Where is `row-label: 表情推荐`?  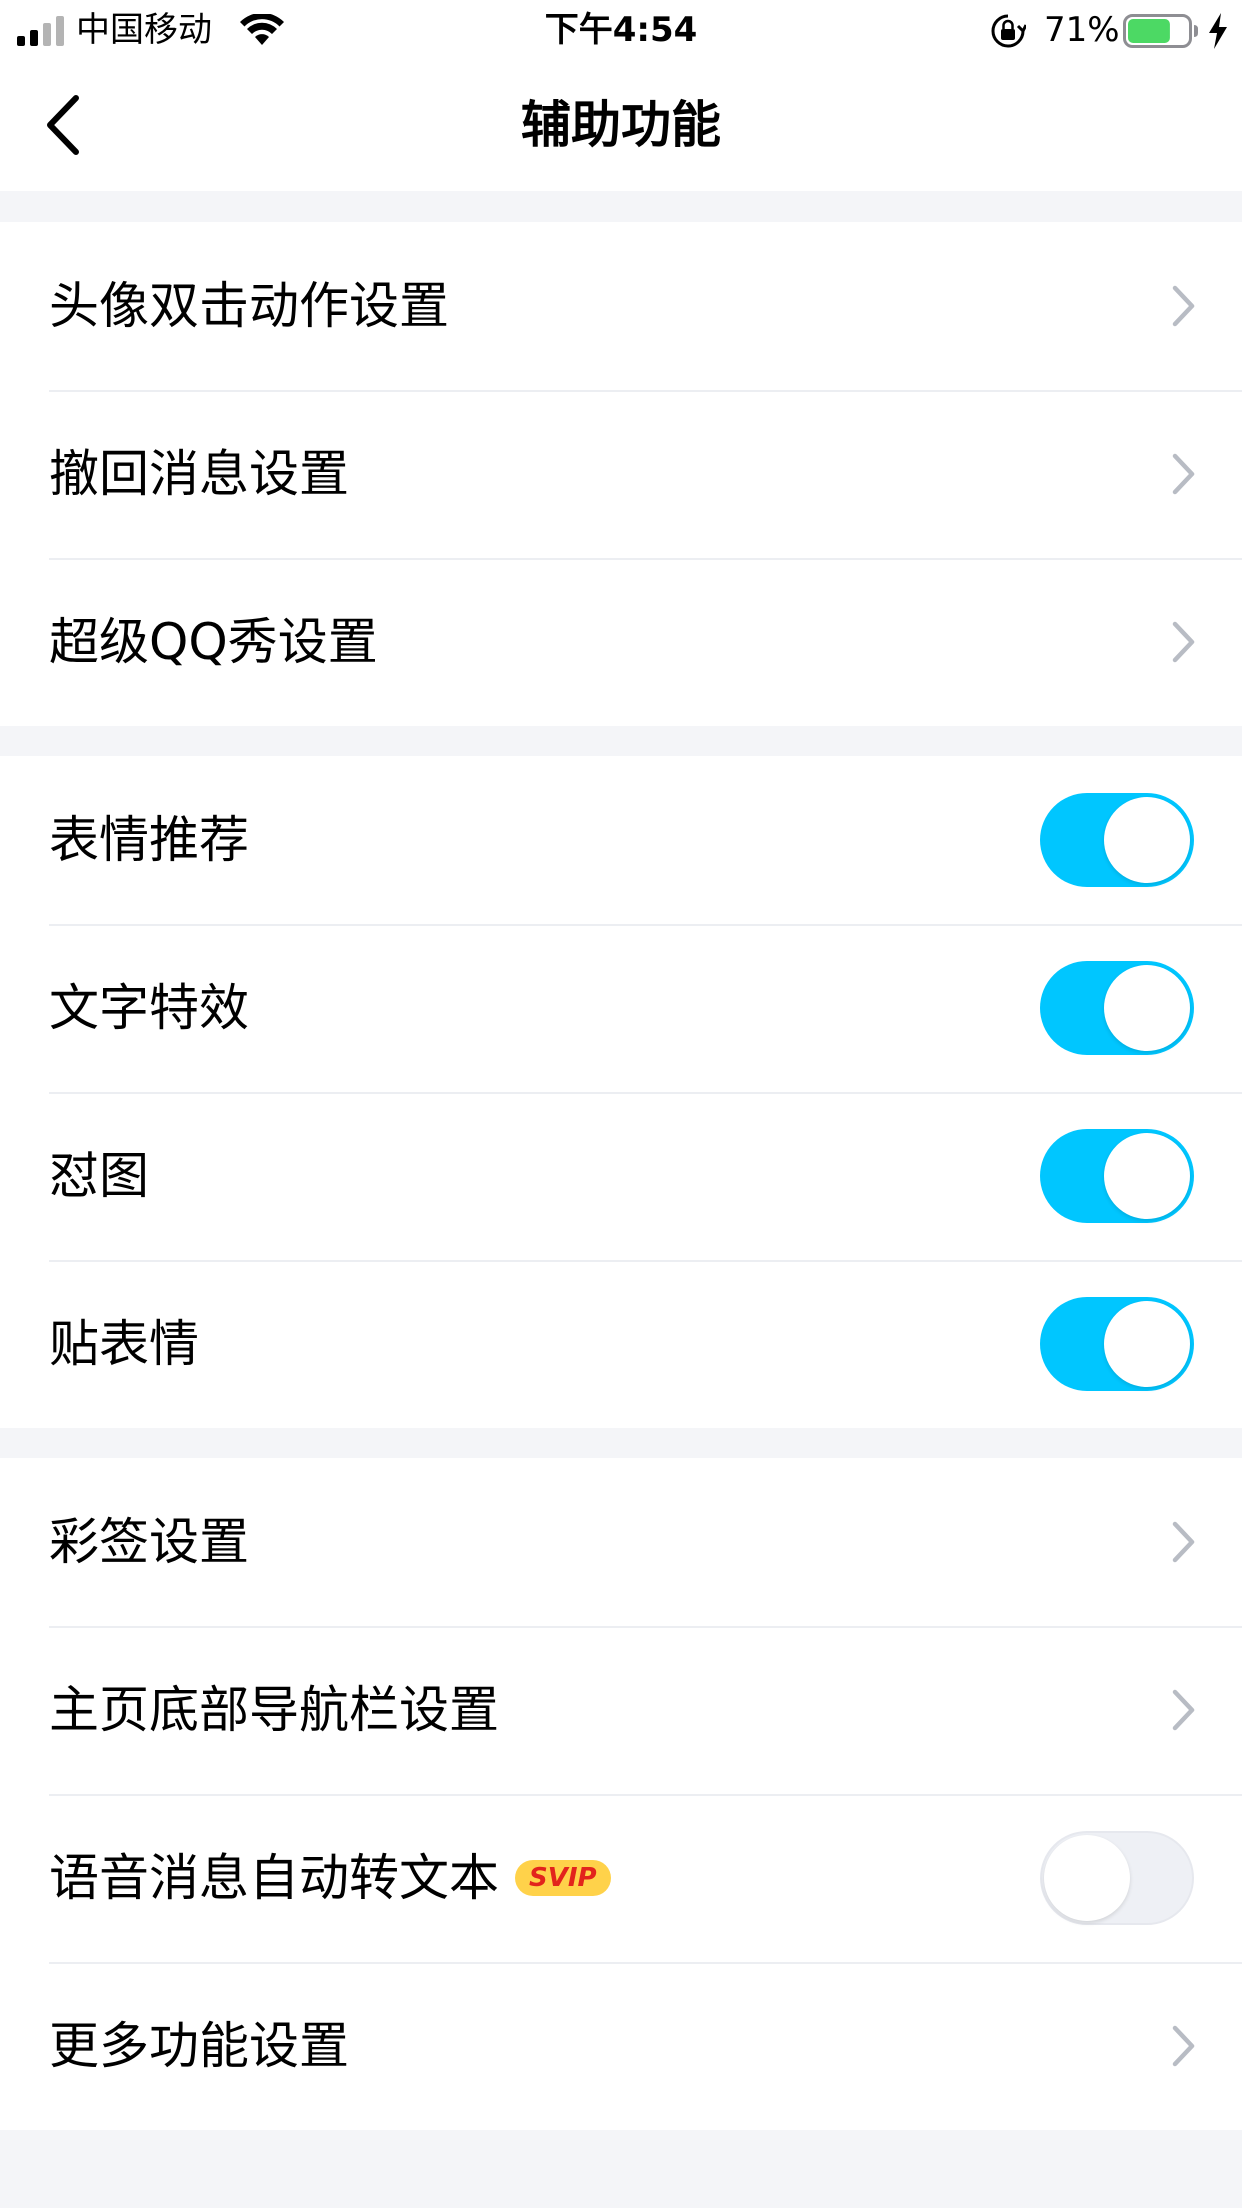 row-label: 表情推荐 is located at coordinates (149, 840).